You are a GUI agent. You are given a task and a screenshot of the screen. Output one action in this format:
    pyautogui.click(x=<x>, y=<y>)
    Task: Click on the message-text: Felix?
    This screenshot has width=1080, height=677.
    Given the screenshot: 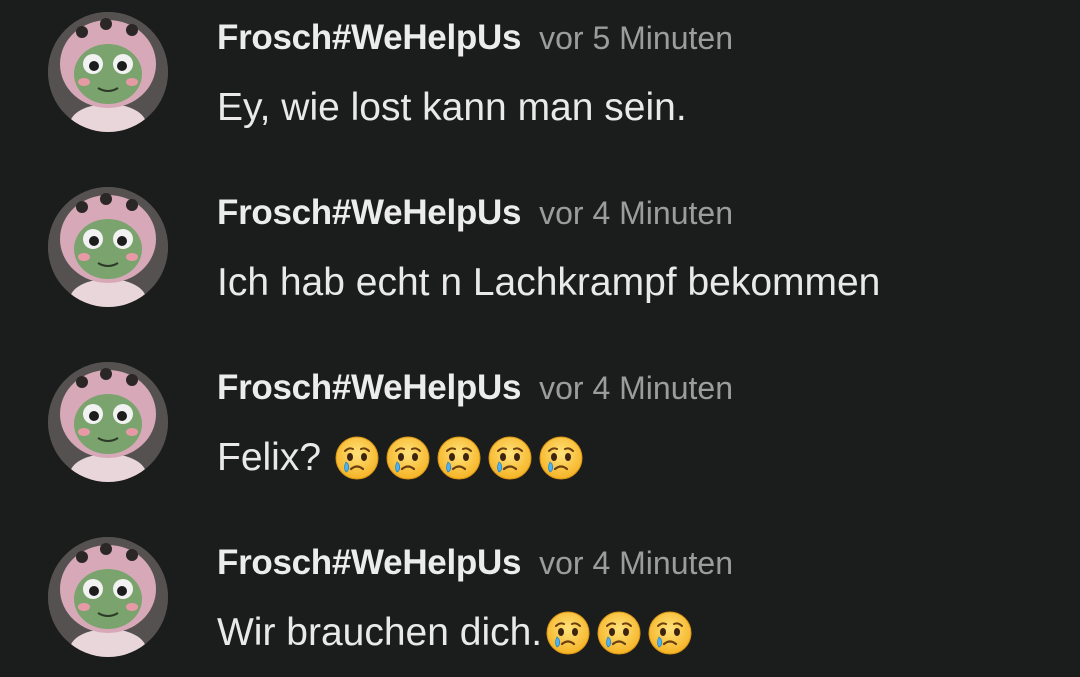 What is the action you would take?
    pyautogui.click(x=402, y=458)
    